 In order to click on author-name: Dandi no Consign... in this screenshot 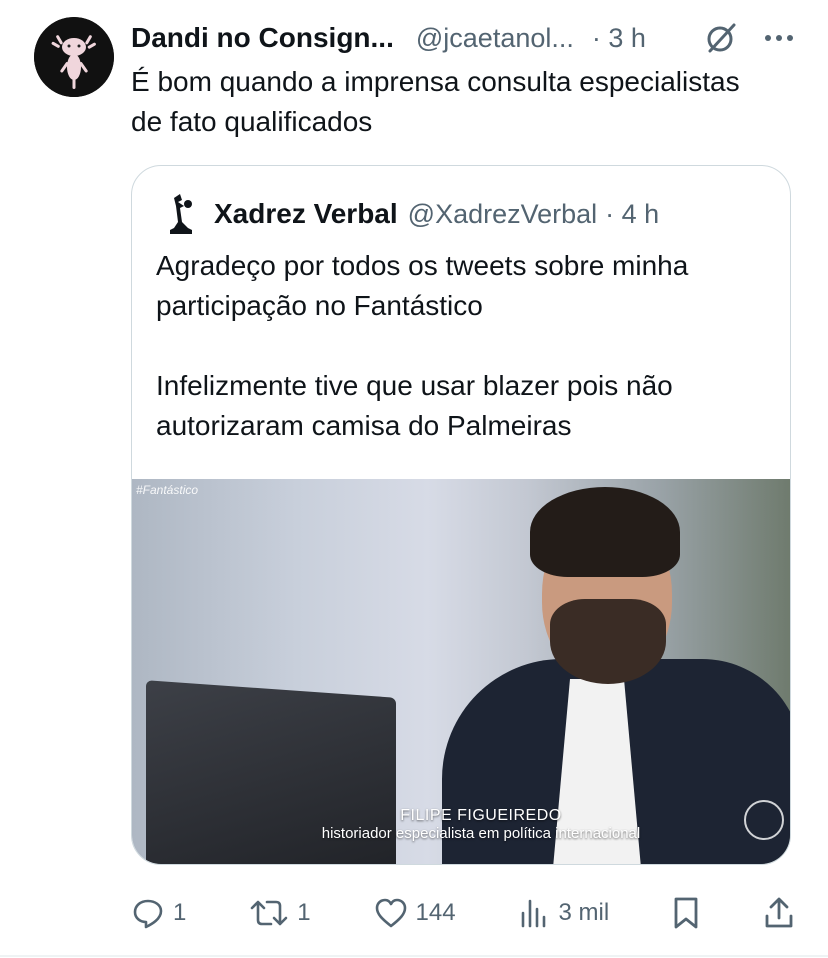, I will do `click(262, 38)`.